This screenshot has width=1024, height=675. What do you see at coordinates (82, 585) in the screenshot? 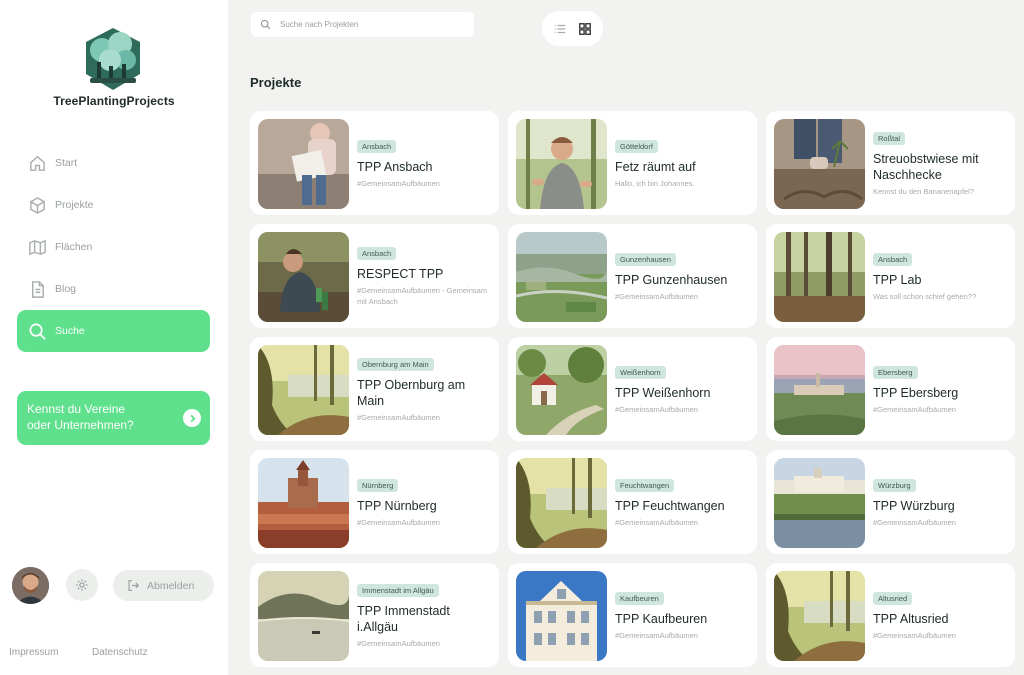
I see `settings-button` at bounding box center [82, 585].